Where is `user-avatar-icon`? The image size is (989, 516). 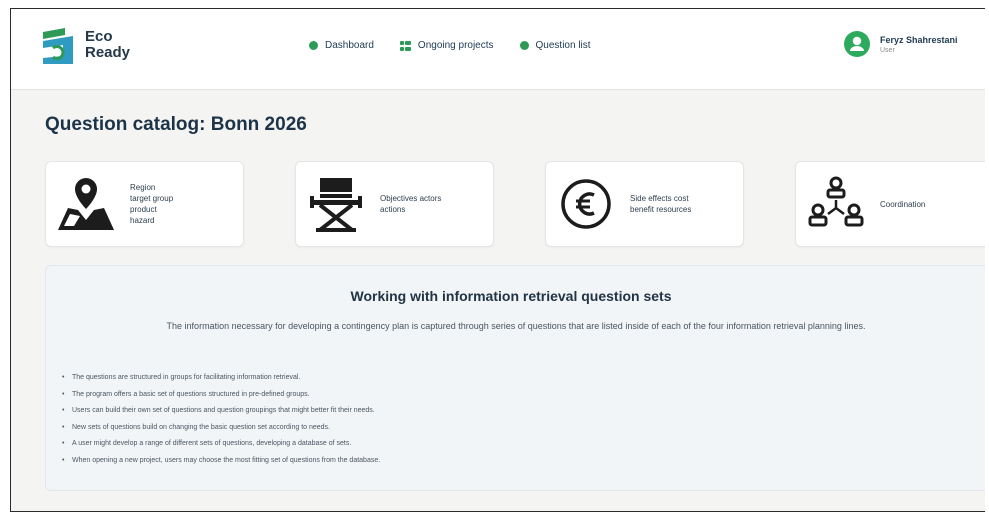 user-avatar-icon is located at coordinates (857, 44).